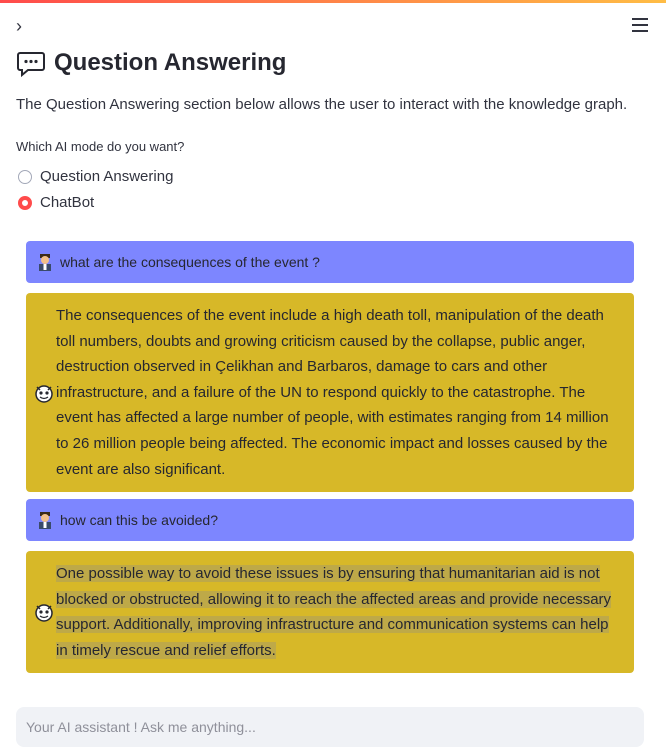 This screenshot has width=666, height=749. I want to click on mode-radio-label: Which AI mode do you want?, so click(100, 146).